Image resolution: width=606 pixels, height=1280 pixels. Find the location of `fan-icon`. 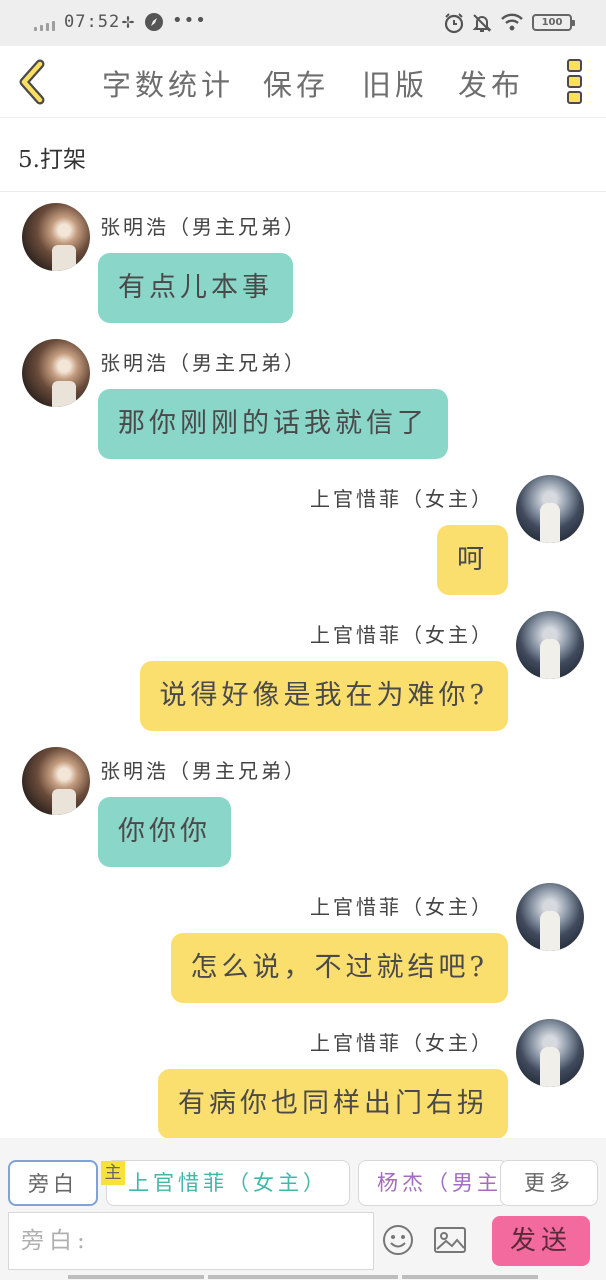

fan-icon is located at coordinates (128, 22).